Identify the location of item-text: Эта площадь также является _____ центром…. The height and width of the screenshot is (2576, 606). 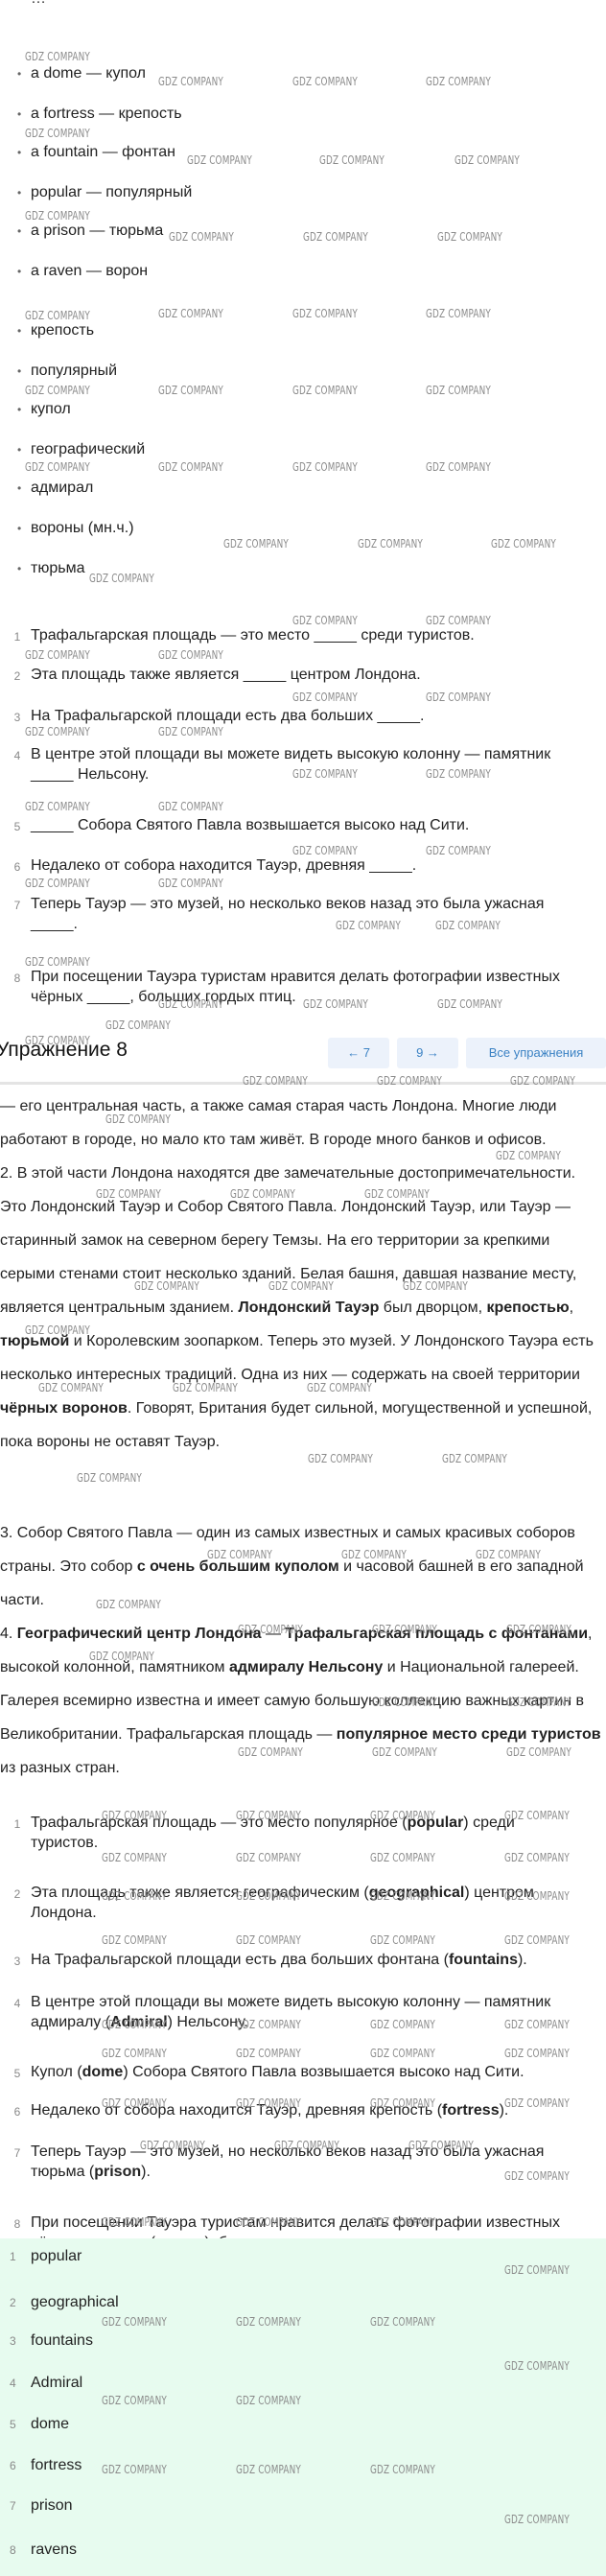
(226, 675).